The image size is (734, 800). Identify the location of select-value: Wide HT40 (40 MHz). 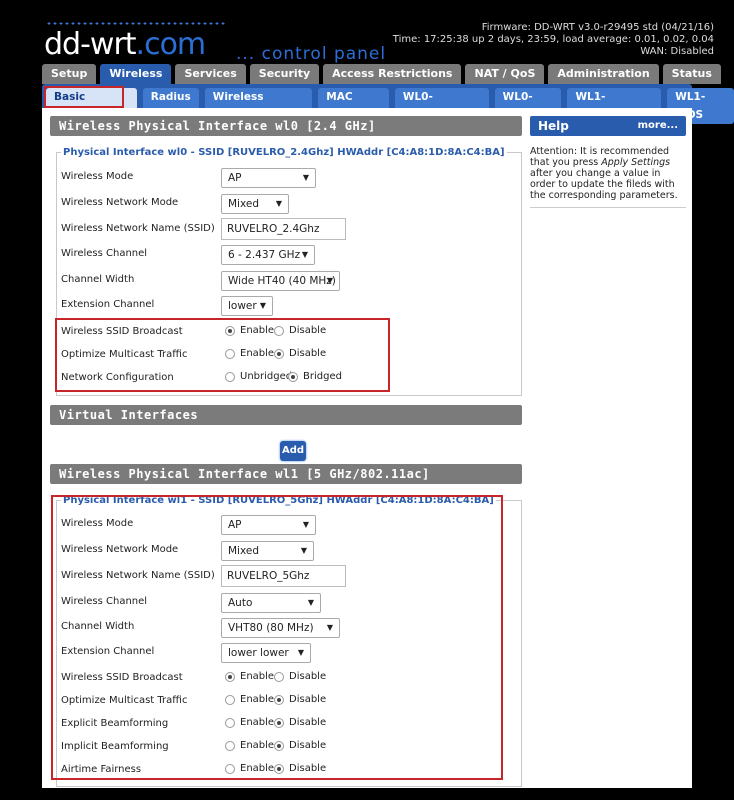
(282, 281).